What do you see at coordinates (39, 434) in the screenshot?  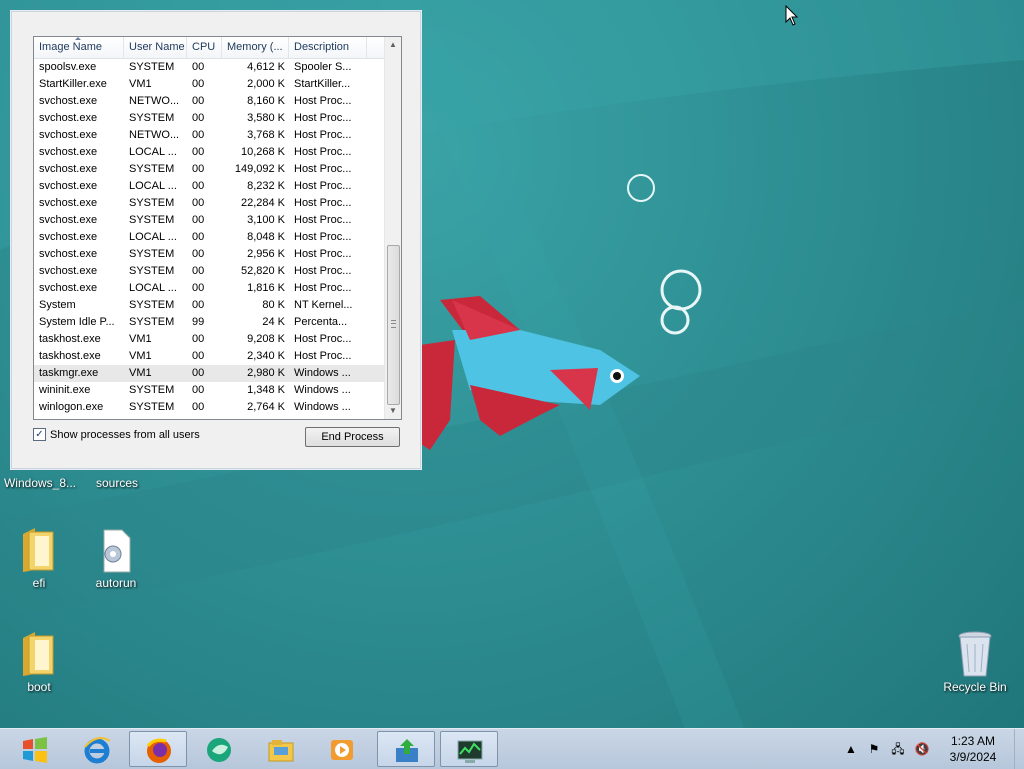 I see `checkbox-checked-icon: ✓` at bounding box center [39, 434].